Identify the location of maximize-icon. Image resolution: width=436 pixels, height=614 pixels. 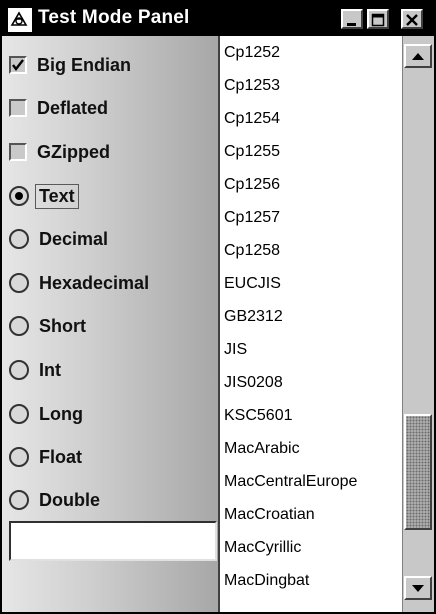
(378, 20).